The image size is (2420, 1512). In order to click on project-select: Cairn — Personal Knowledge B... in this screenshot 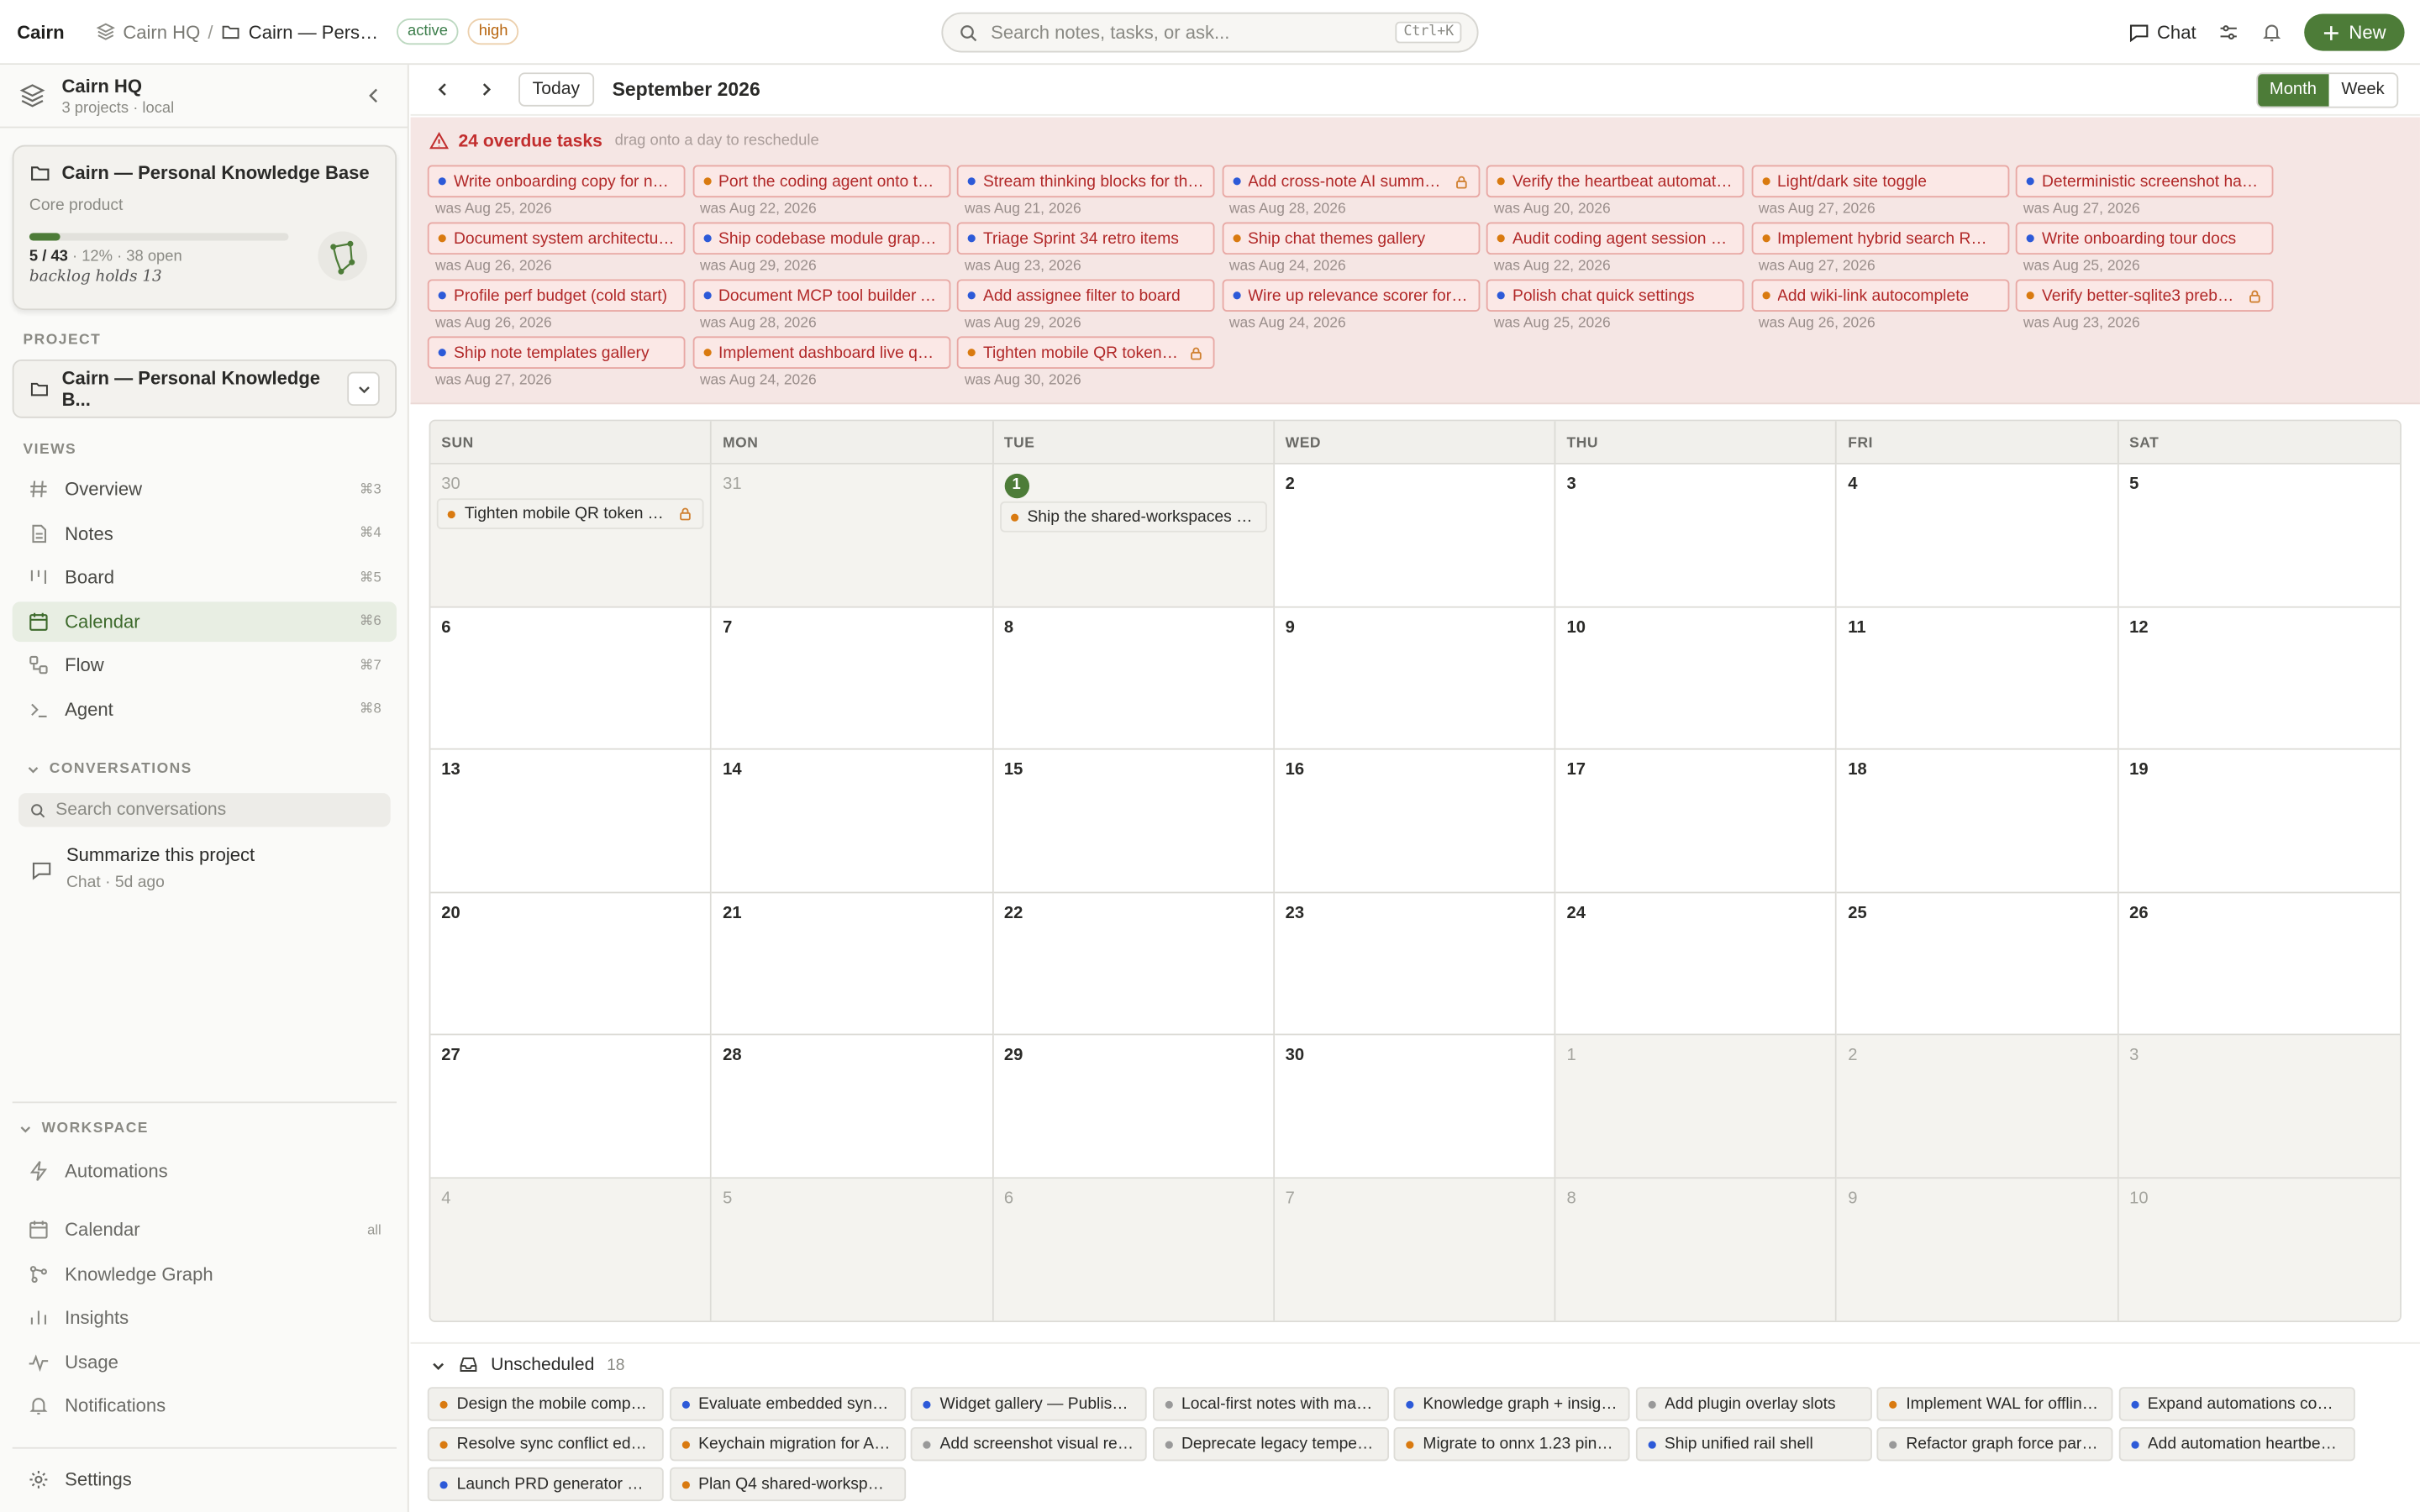, I will do `click(204, 388)`.